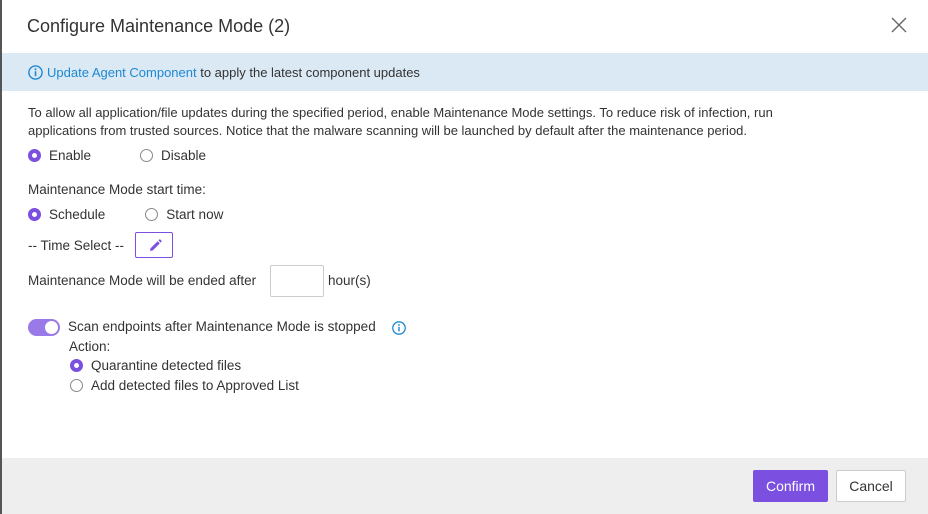 Image resolution: width=928 pixels, height=514 pixels. I want to click on enable-label: Enable, so click(70, 155).